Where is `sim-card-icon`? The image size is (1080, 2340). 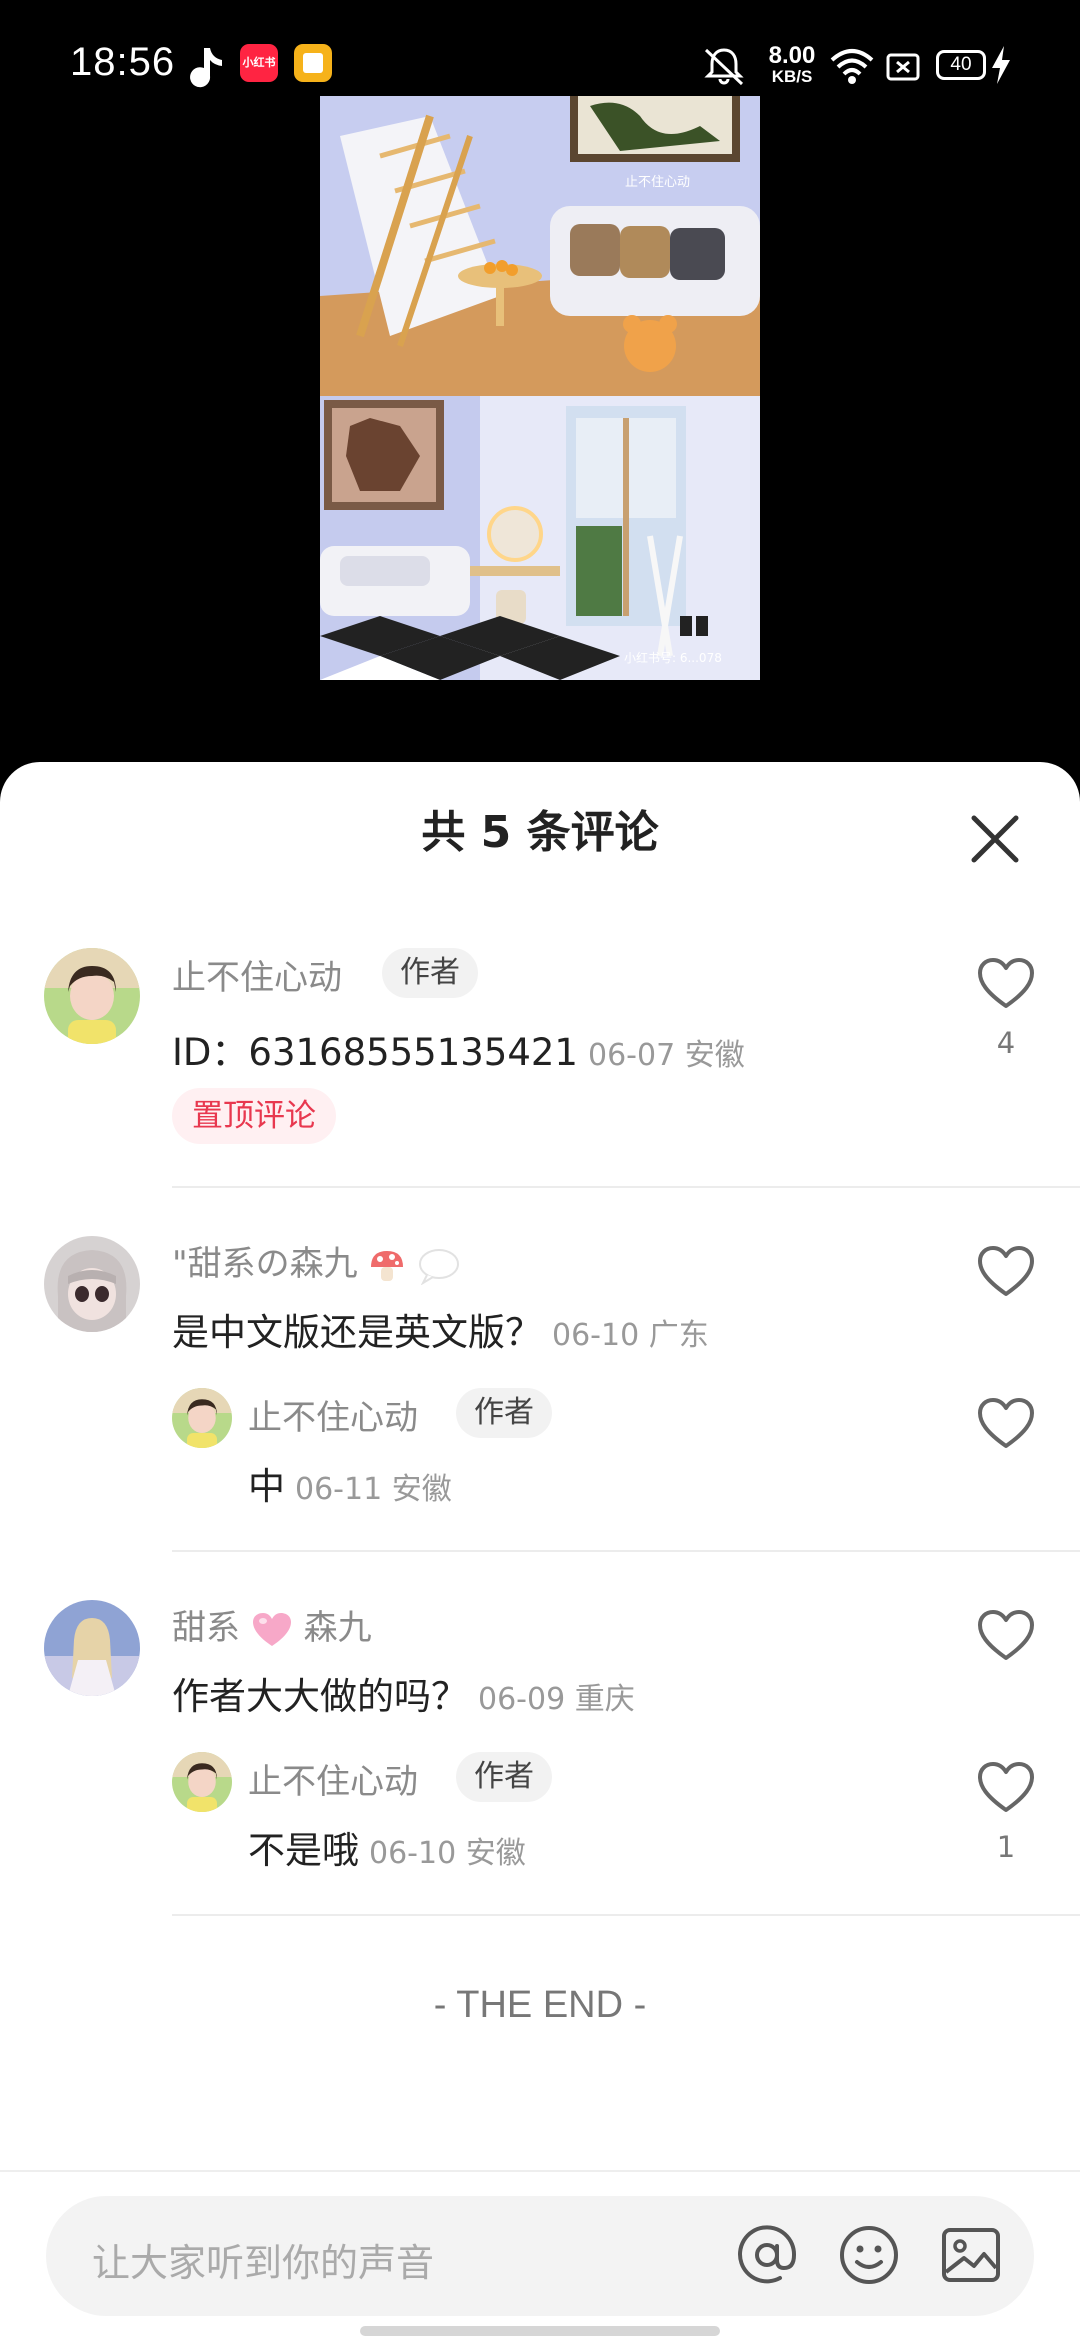 sim-card-icon is located at coordinates (903, 67).